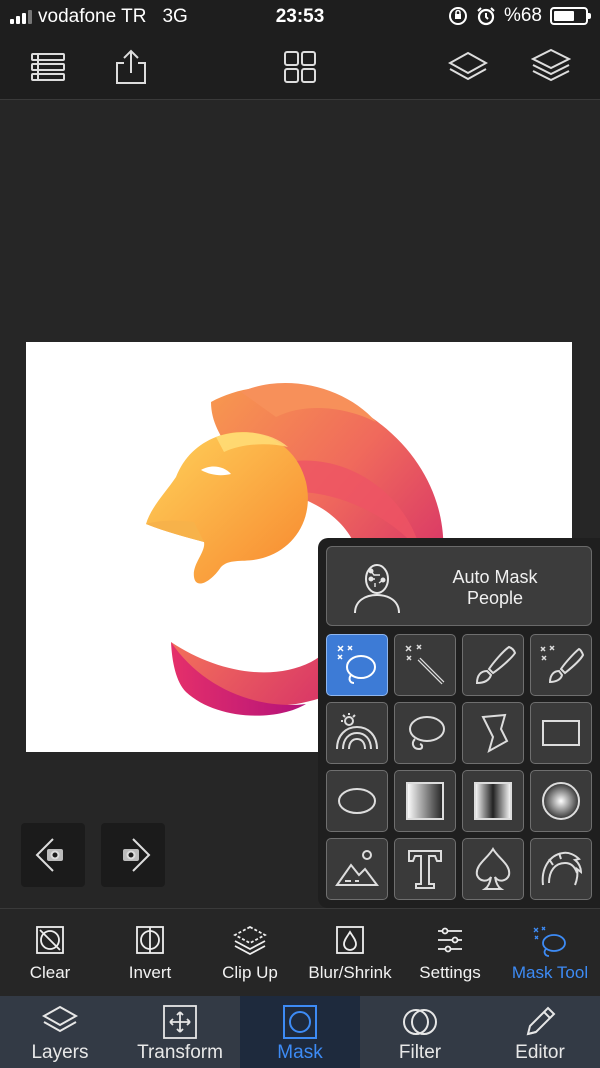 The width and height of the screenshot is (600, 1068). I want to click on spade-icon, so click(493, 868).